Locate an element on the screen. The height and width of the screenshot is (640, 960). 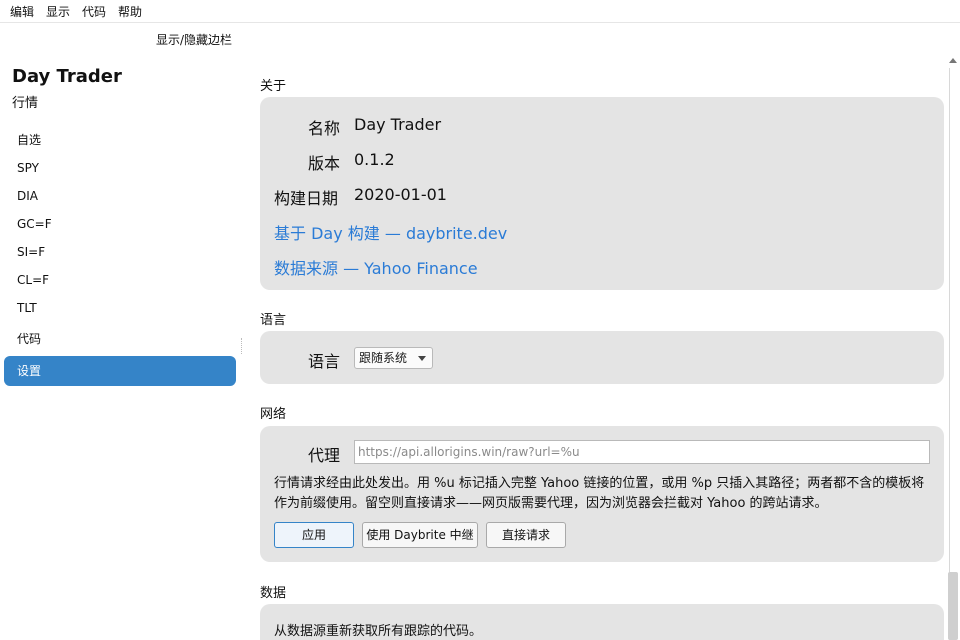
network-section-title: 网络 is located at coordinates (273, 414).